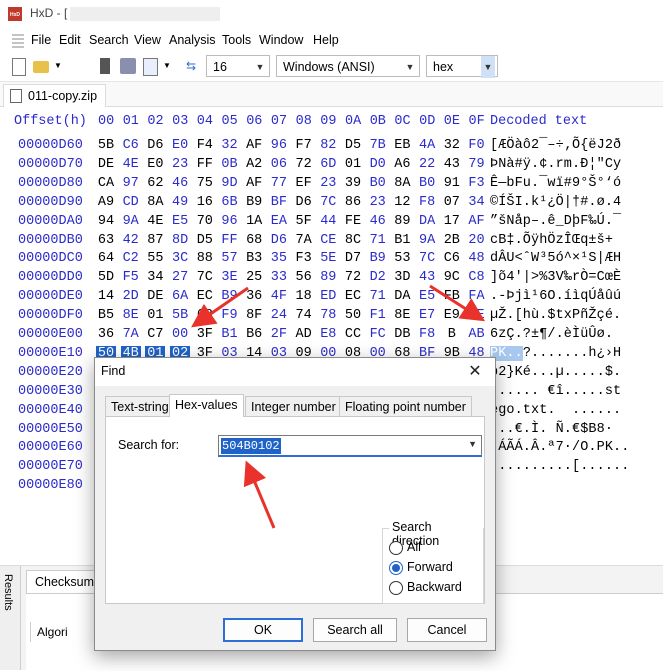 The height and width of the screenshot is (671, 663). What do you see at coordinates (457, 303) in the screenshot?
I see `arrow-to-decoded-selection` at bounding box center [457, 303].